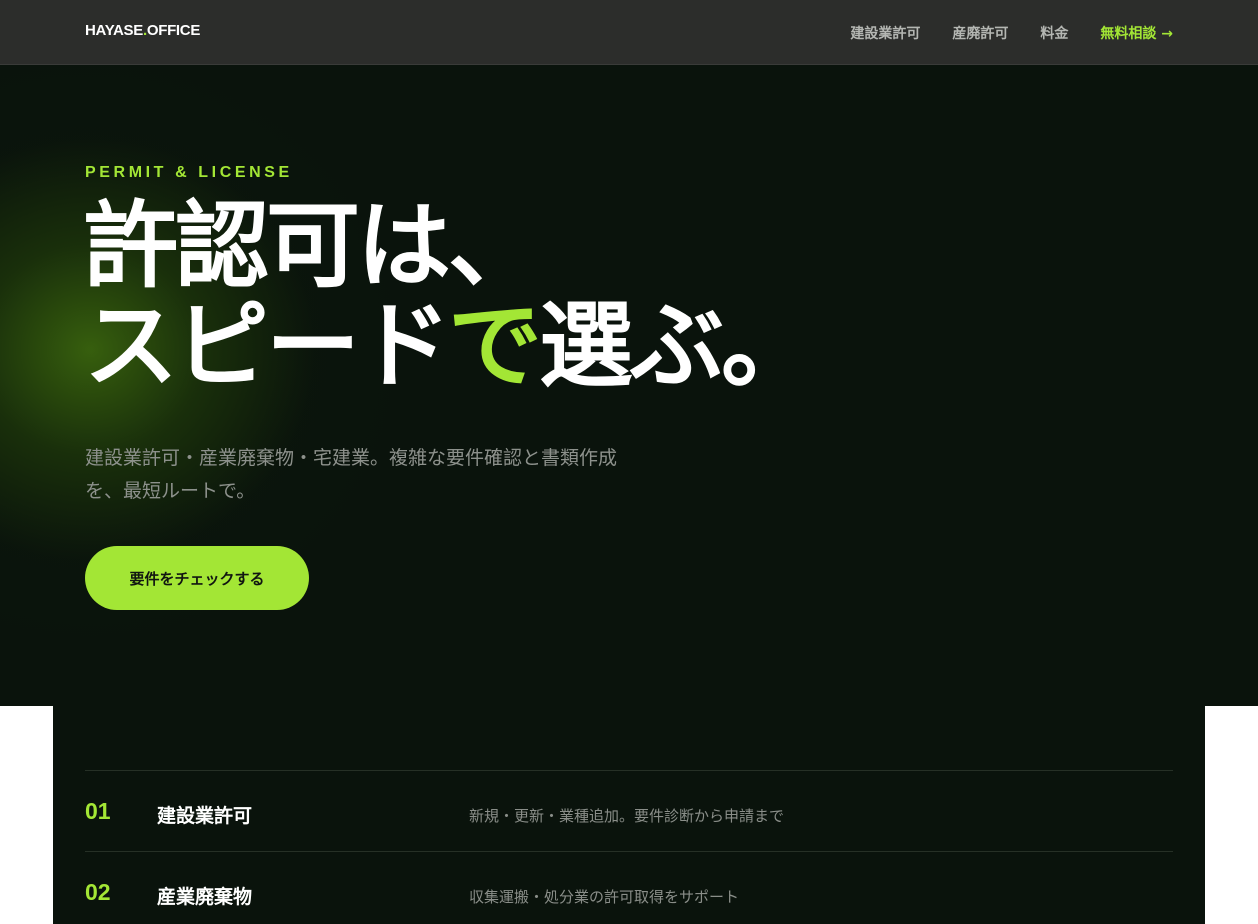 The width and height of the screenshot is (1258, 924). Describe the element at coordinates (375, 475) in the screenshot. I see `hero-lead: 建設業許可・産業廃棄物・宅建業。複雑な要件確認と書類作成 を、最短ルートで。` at that location.